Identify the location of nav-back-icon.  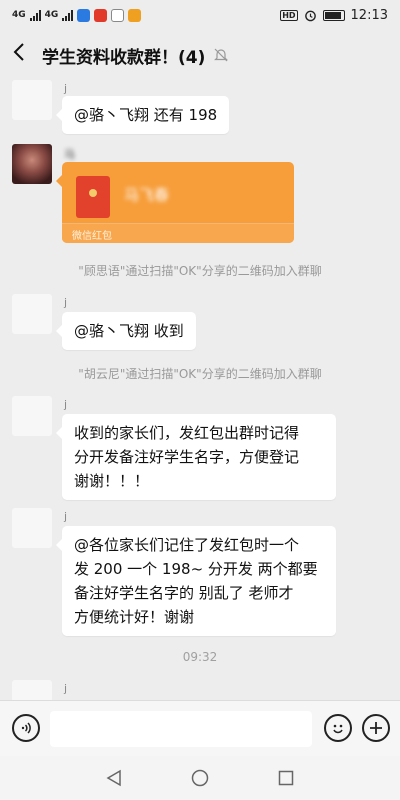
(114, 778).